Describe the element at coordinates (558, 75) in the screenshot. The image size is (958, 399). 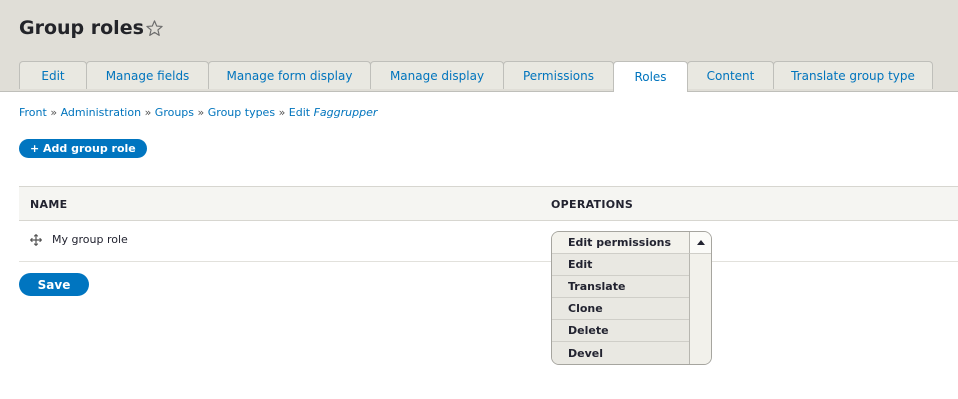
I see `tab-permissions: Permissions` at that location.